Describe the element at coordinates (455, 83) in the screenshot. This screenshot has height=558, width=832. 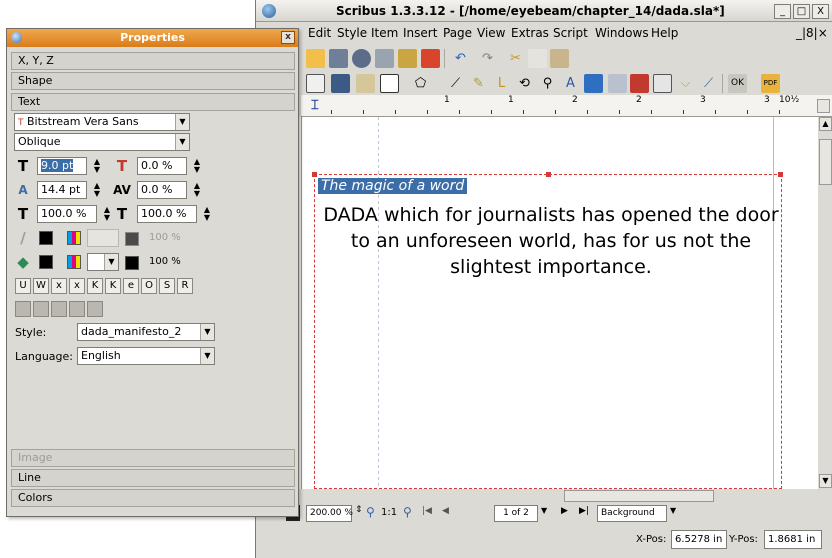
I see `line-icon: ⟋` at that location.